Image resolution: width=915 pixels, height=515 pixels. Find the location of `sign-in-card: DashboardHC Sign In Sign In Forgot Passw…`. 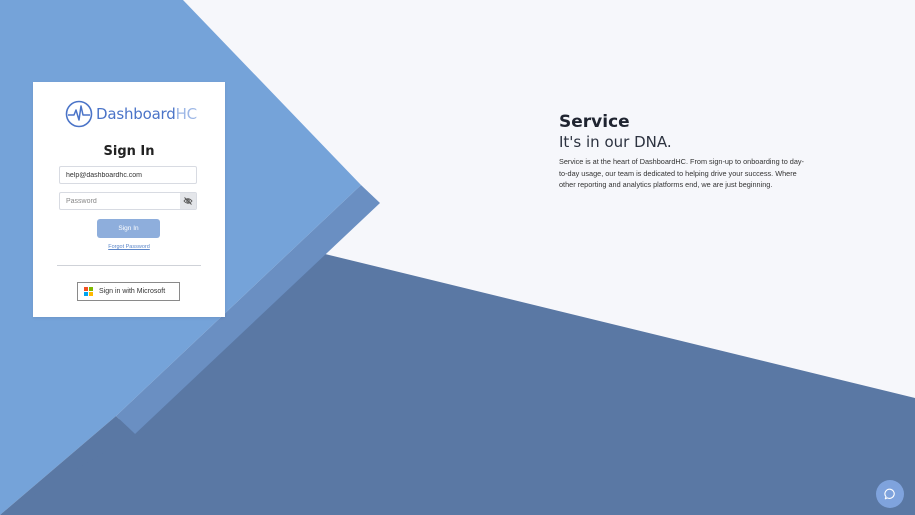

sign-in-card: DashboardHC Sign In Sign In Forgot Passw… is located at coordinates (129, 199).